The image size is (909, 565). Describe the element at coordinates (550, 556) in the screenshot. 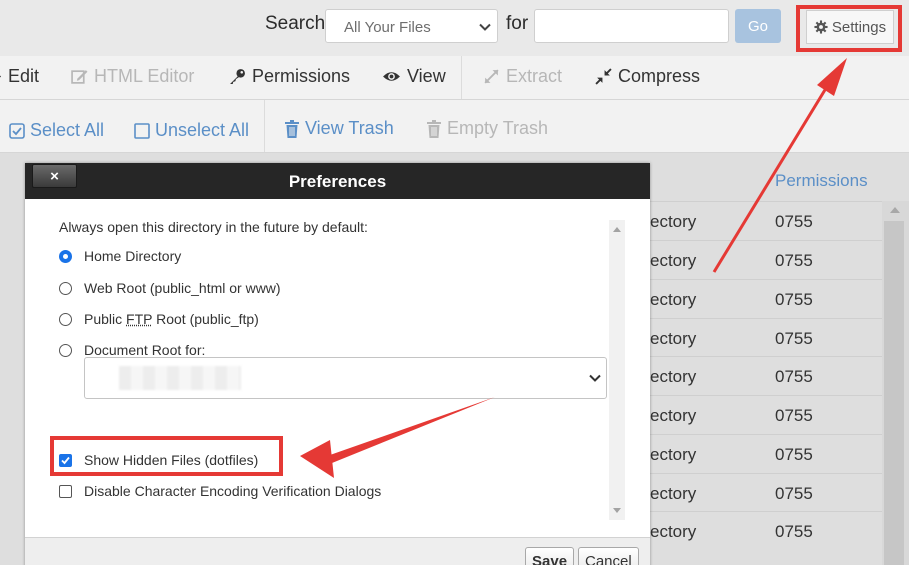

I see `save-button: Save` at that location.